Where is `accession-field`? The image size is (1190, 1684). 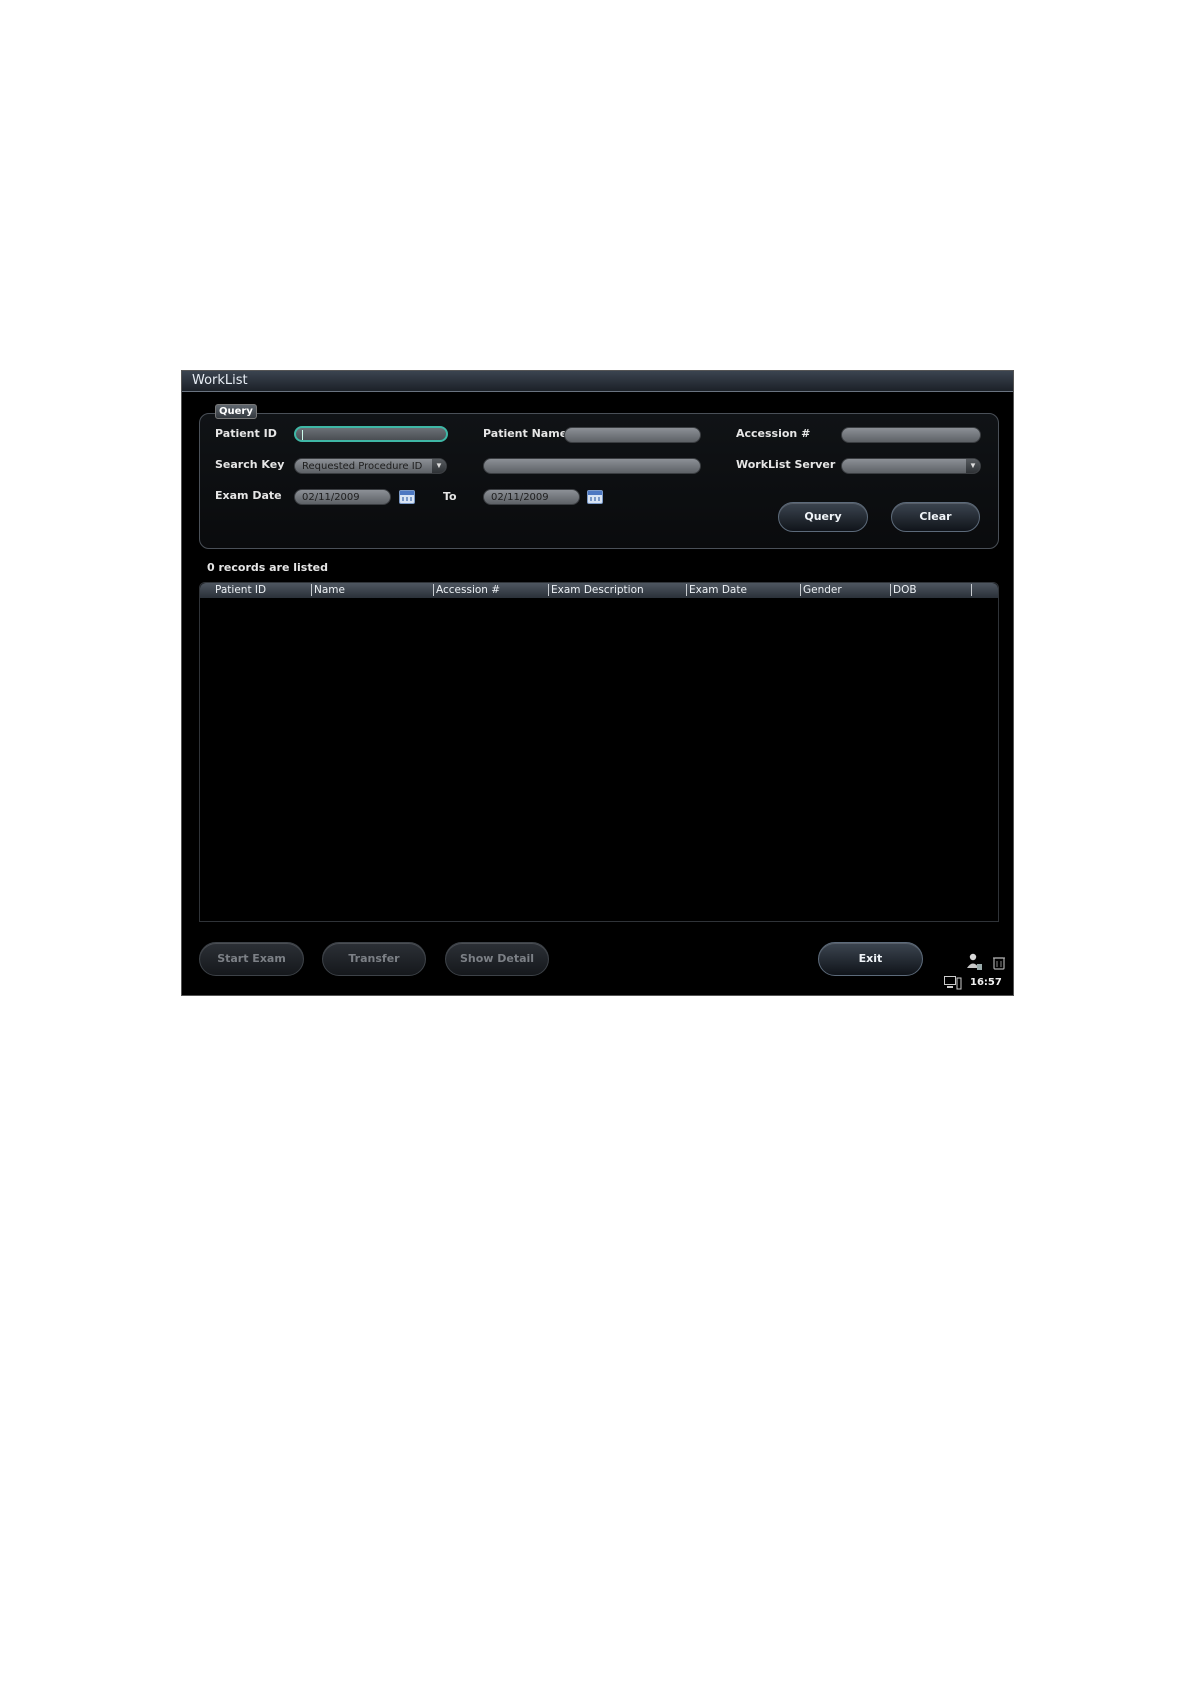
accession-field is located at coordinates (911, 435).